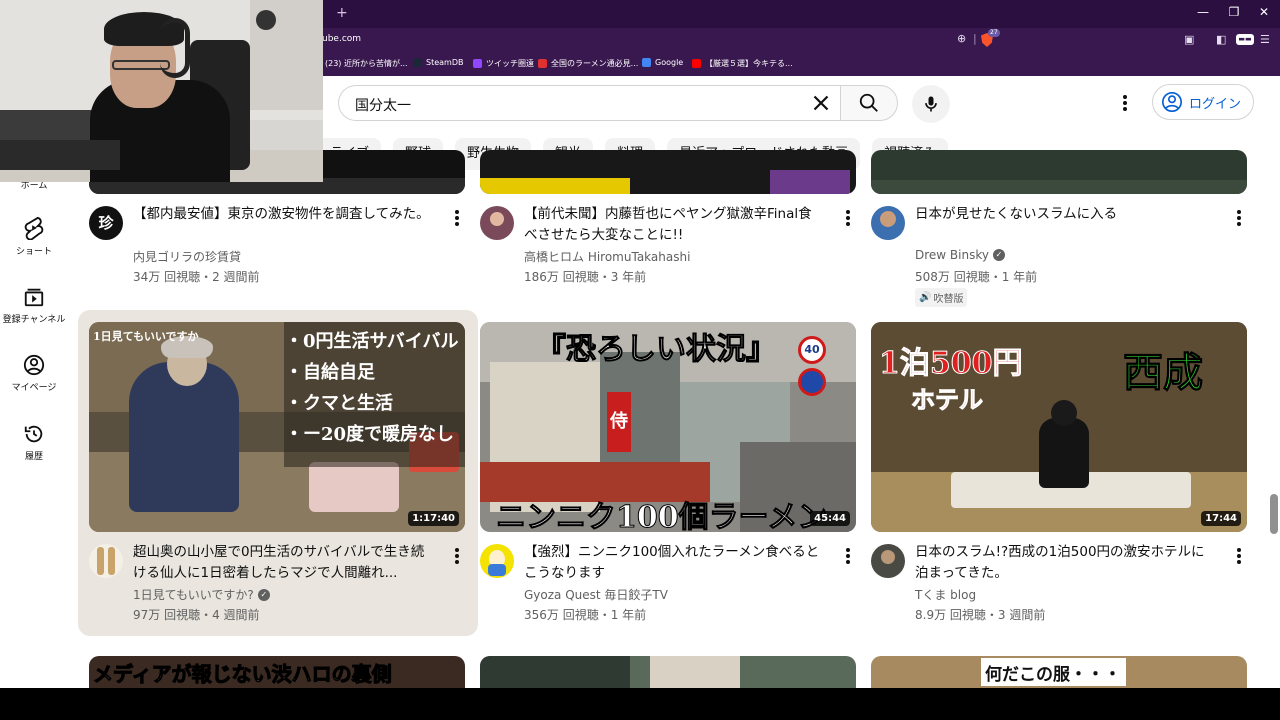  I want to click on search-query-text: 国分太一, so click(383, 105).